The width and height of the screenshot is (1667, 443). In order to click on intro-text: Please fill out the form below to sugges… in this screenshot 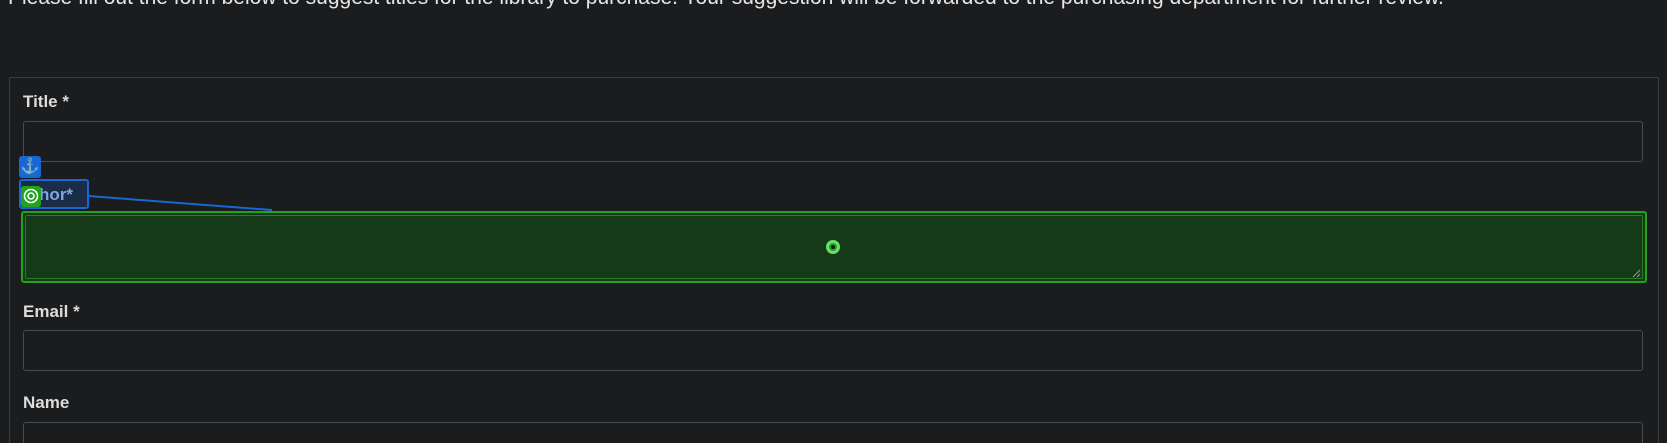, I will do `click(726, 5)`.